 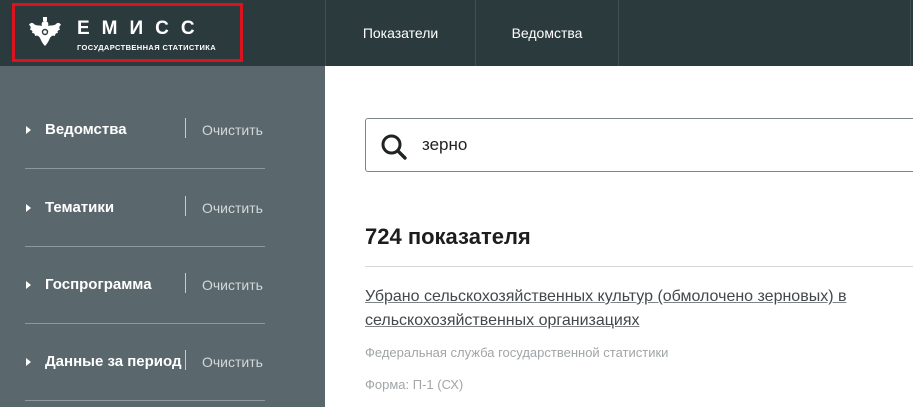 What do you see at coordinates (45, 31) in the screenshot?
I see `double-headed-eagle-icon` at bounding box center [45, 31].